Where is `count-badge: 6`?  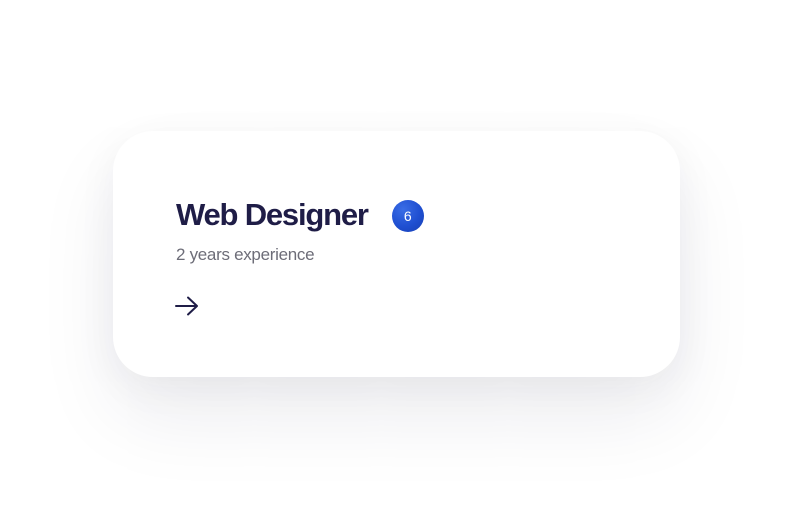
count-badge: 6 is located at coordinates (407, 216).